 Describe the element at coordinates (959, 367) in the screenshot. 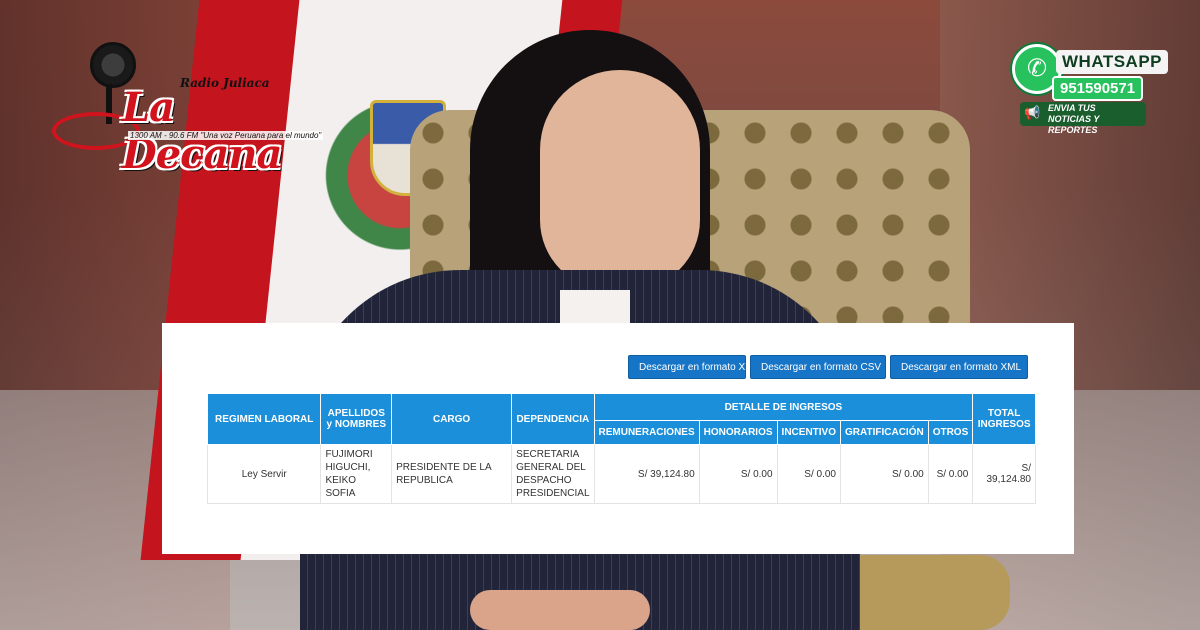

I see `download-xml-button: Descargar en formato XML` at that location.